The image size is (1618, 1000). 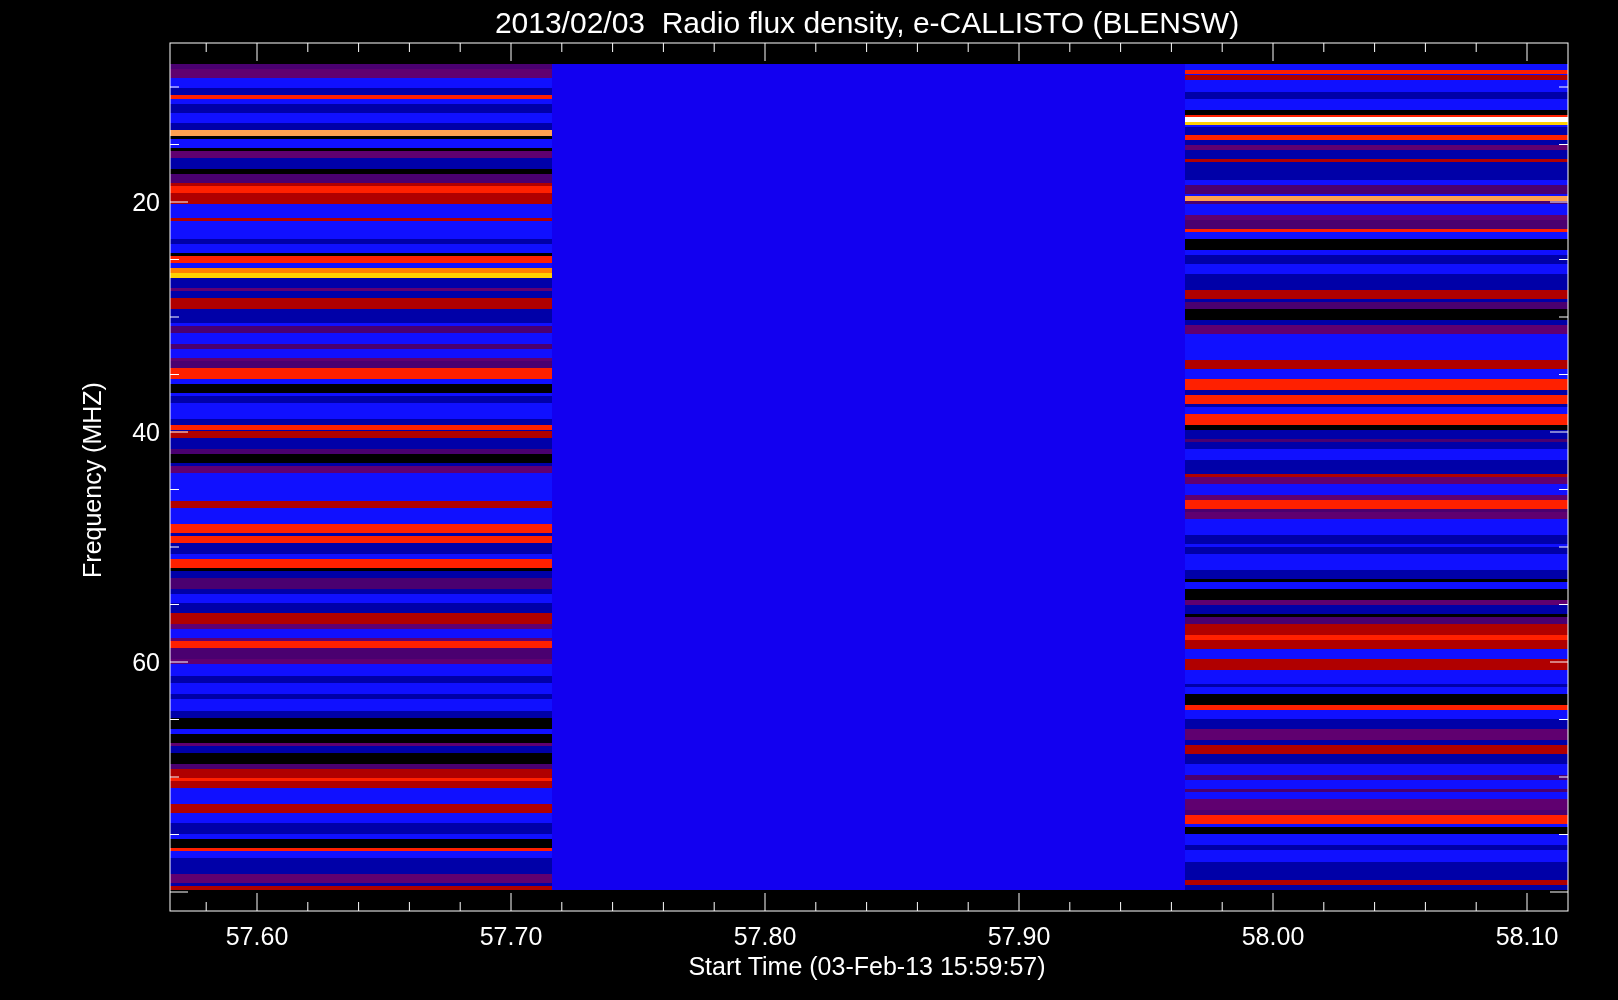 I want to click on chart-title: 2013/02/03 Radio flux density, e-CALLISTO (BLENSW), so click(x=867, y=22).